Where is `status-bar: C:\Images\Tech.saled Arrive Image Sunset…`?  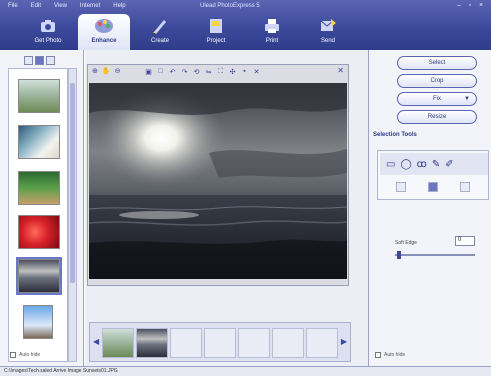 status-bar: C:\Images\Tech.saled Arrive Image Sunset… is located at coordinates (245, 371).